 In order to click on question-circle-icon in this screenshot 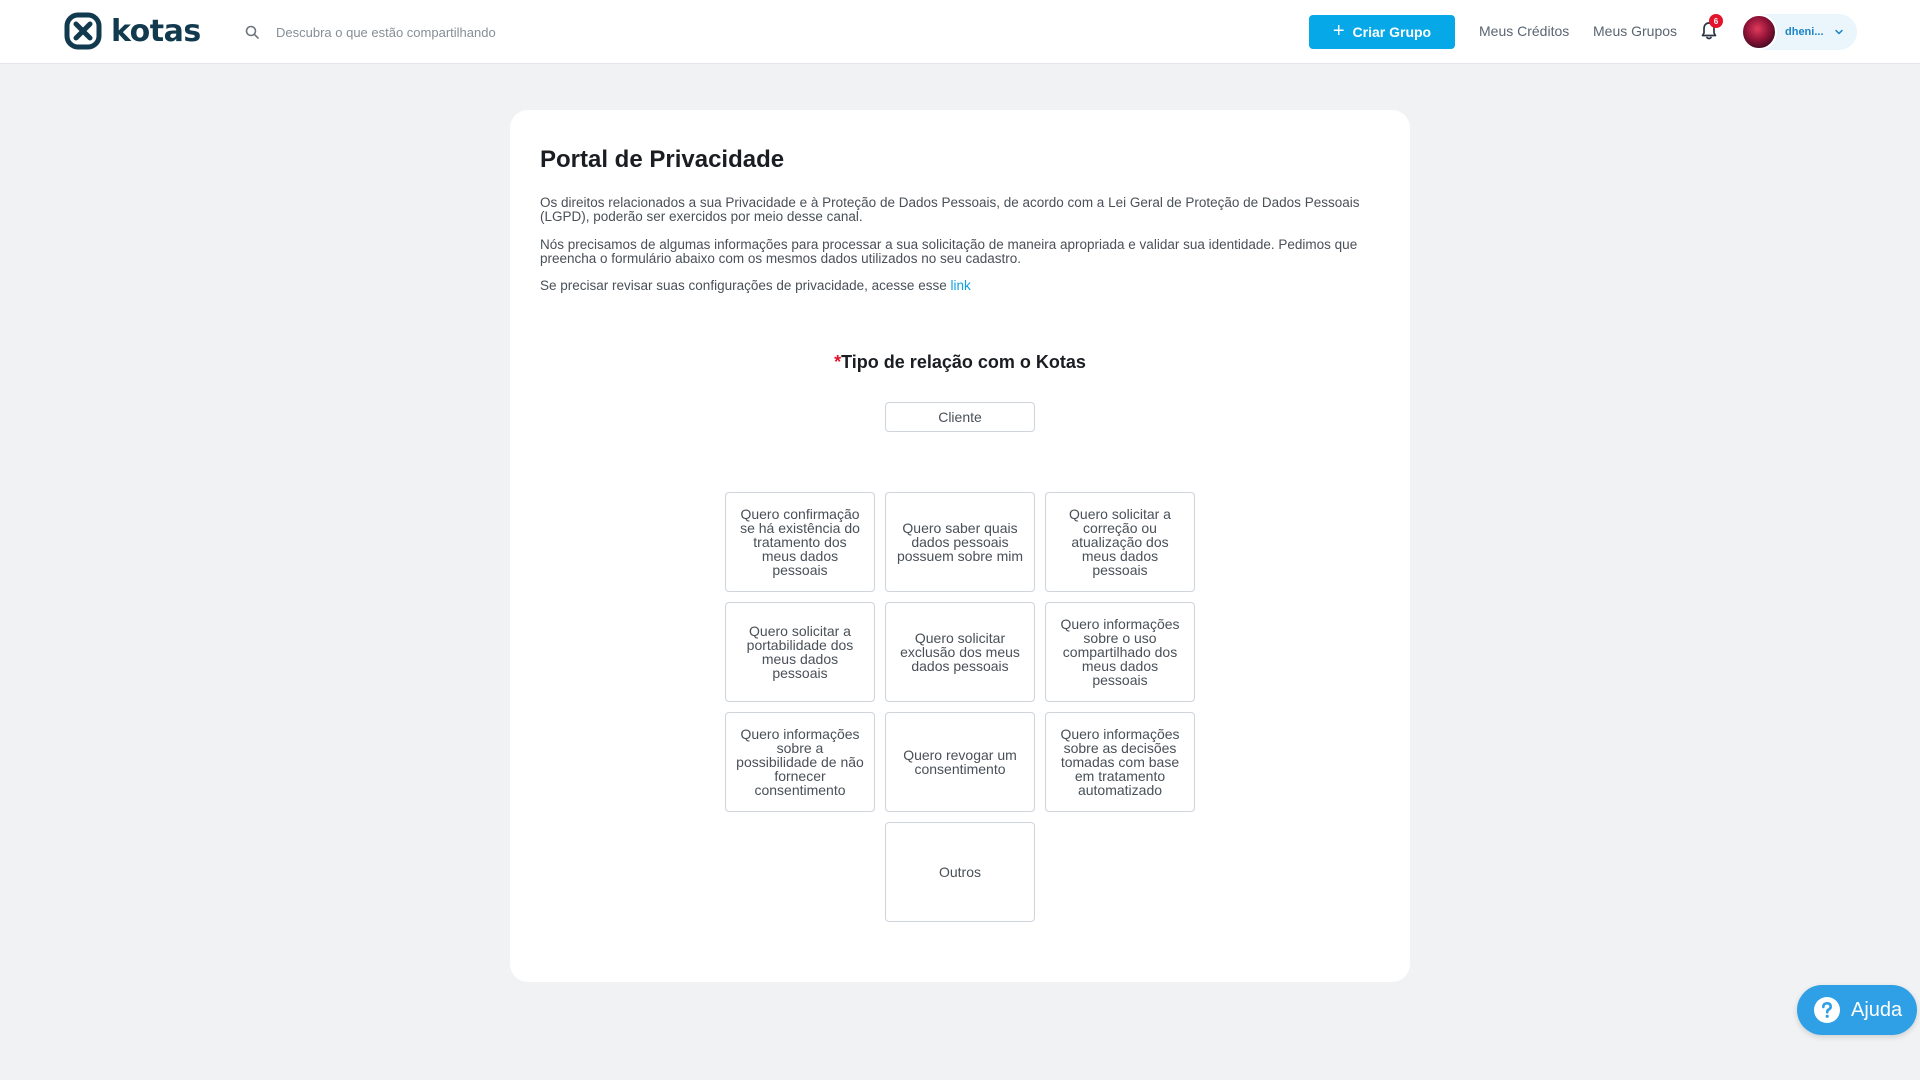, I will do `click(1827, 1010)`.